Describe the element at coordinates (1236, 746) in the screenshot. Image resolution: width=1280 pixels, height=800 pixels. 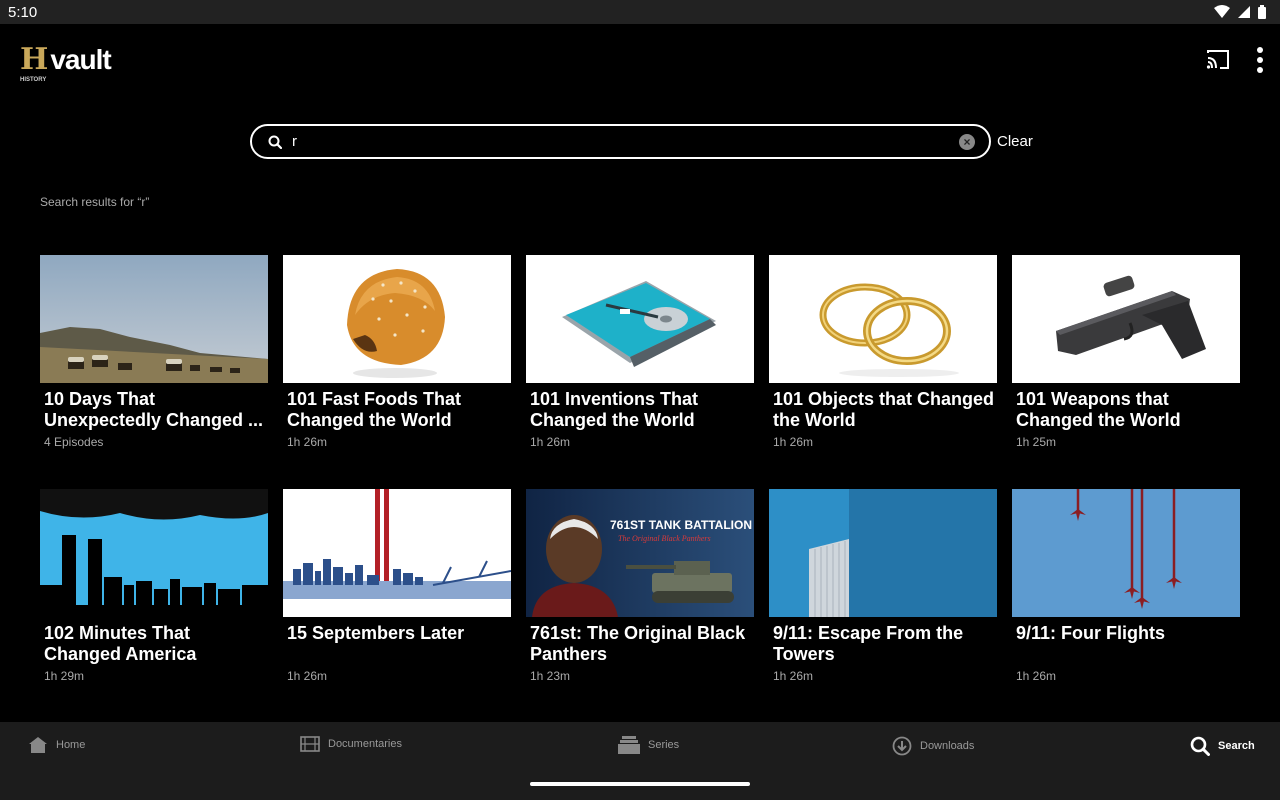
I see `nav-search-label: Search` at that location.